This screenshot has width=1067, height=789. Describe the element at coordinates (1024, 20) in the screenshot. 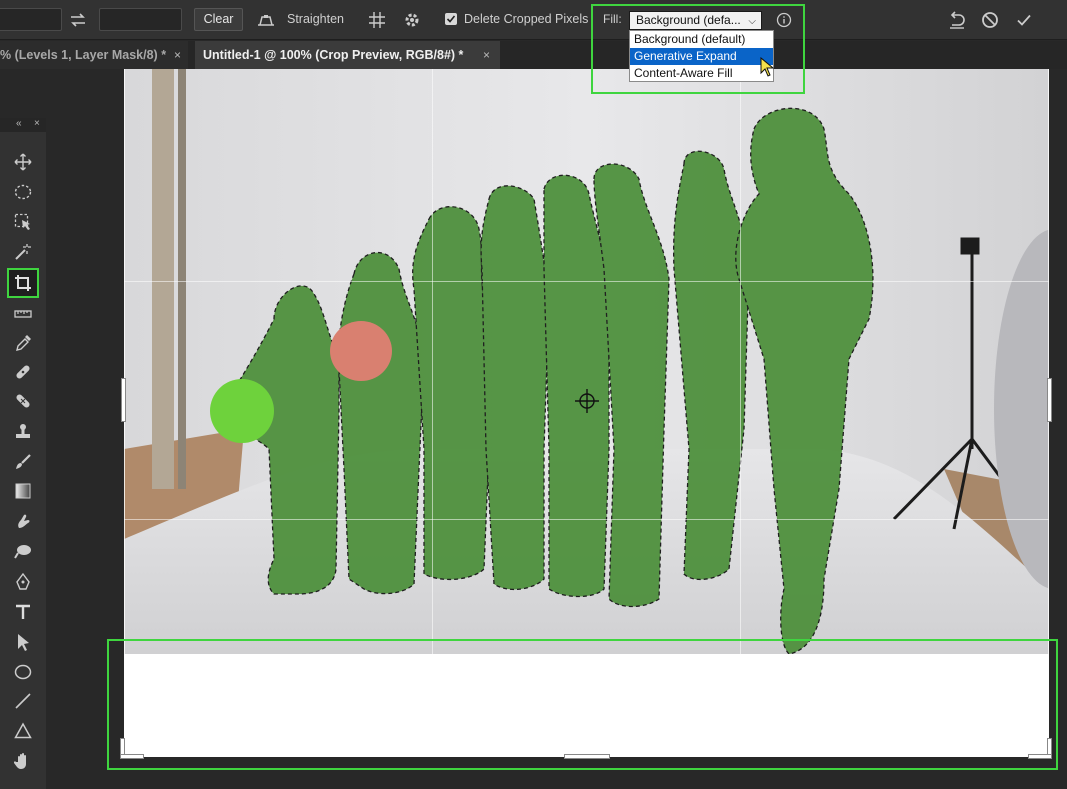

I see `commit-check-icon` at that location.